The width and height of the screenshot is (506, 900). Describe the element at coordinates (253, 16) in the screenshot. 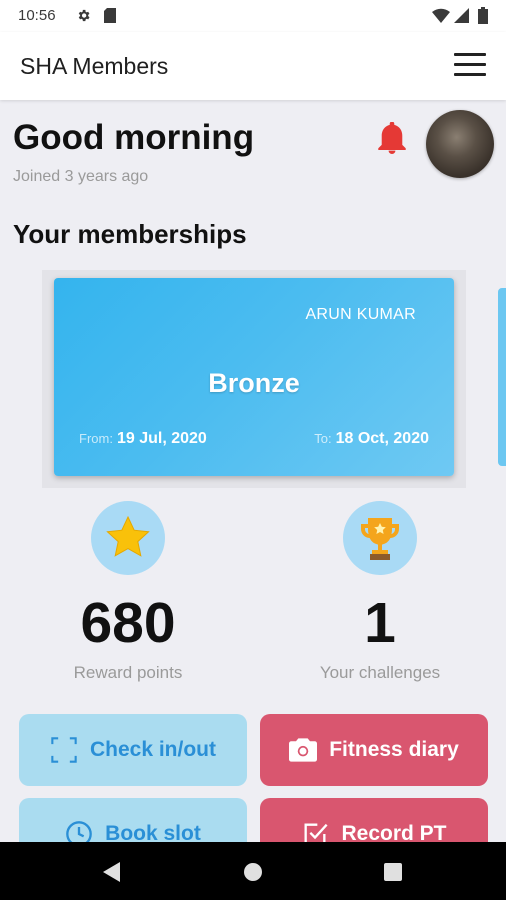

I see `status-bar: 10:56` at that location.